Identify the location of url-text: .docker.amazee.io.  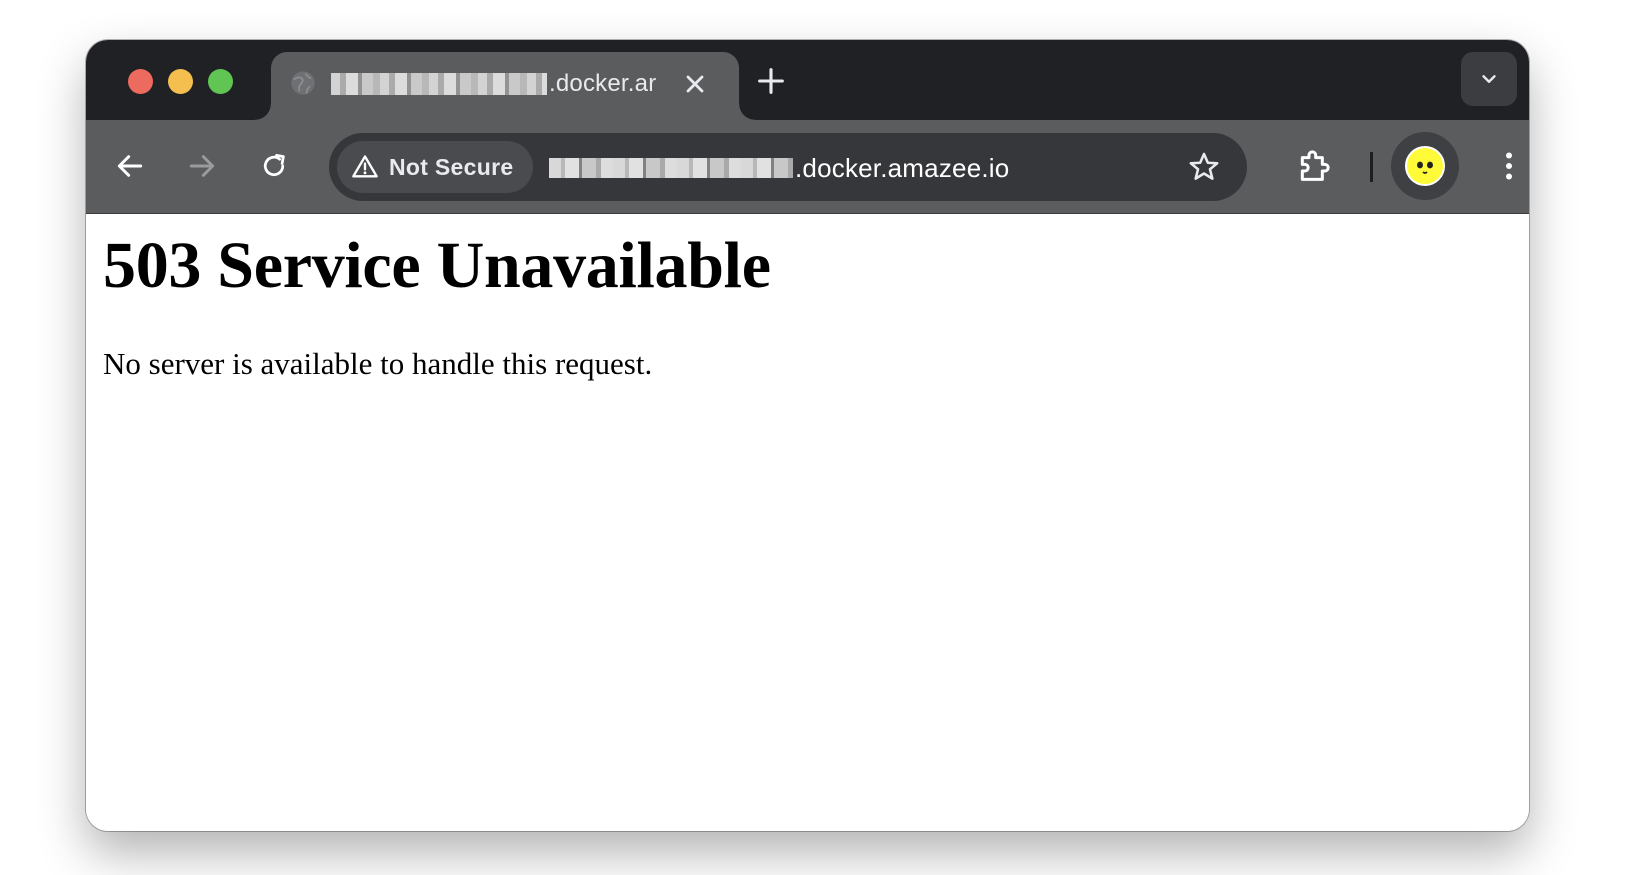
(779, 168).